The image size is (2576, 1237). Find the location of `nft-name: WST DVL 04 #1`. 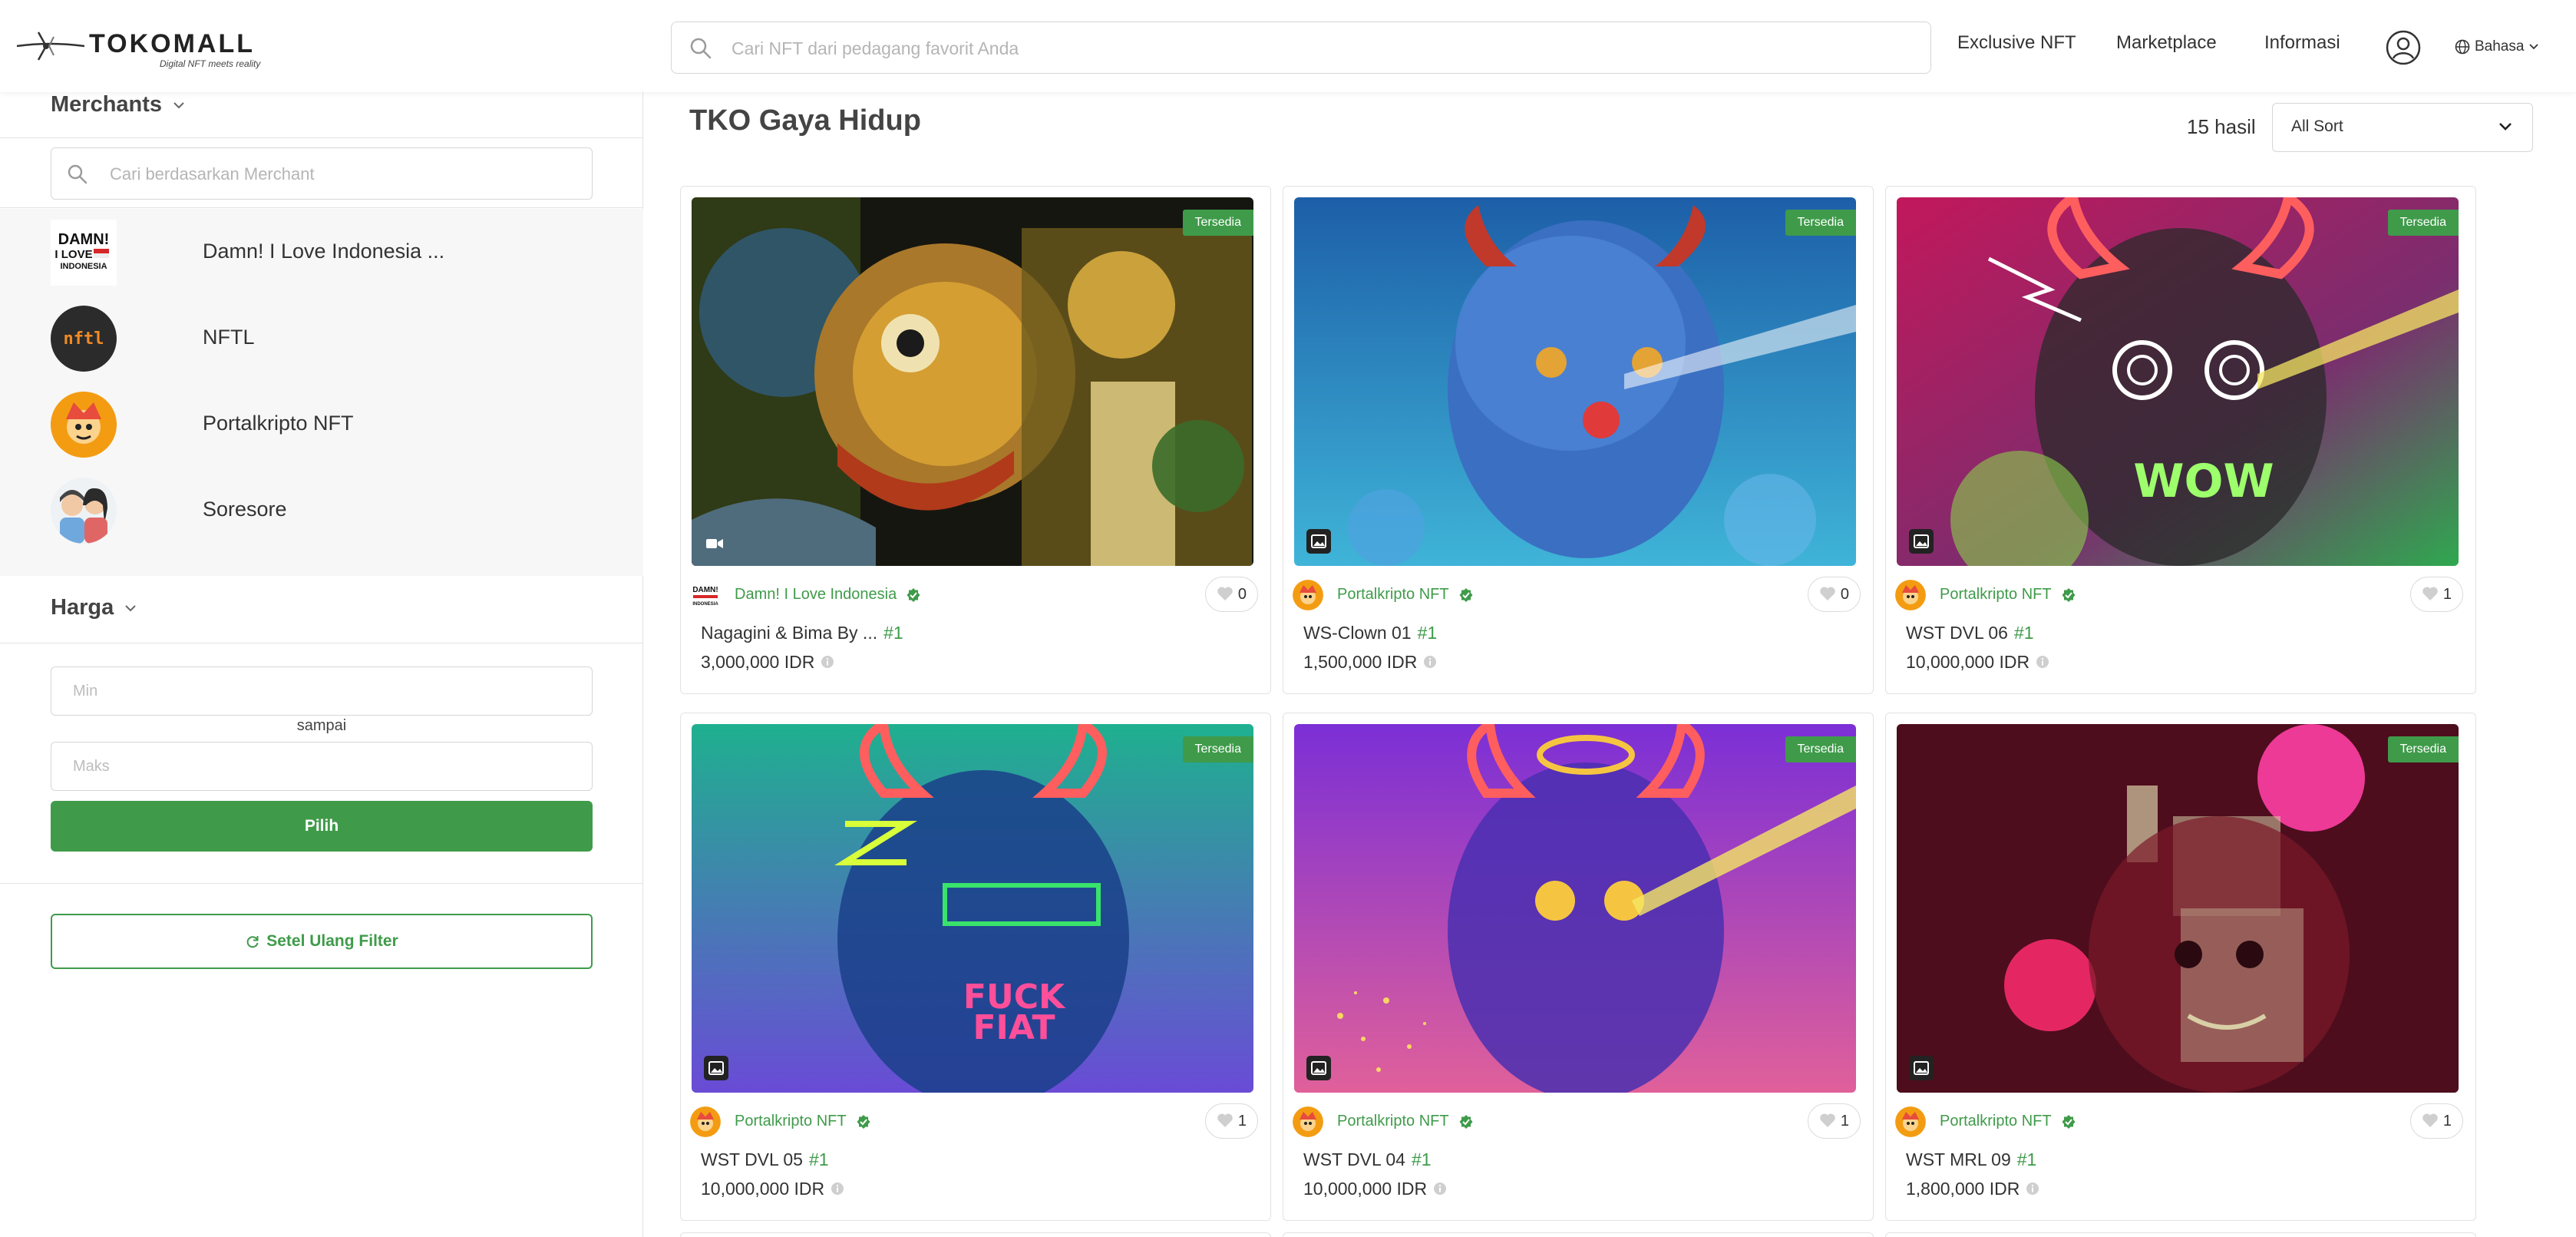

nft-name: WST DVL 04 #1 is located at coordinates (1367, 1159).